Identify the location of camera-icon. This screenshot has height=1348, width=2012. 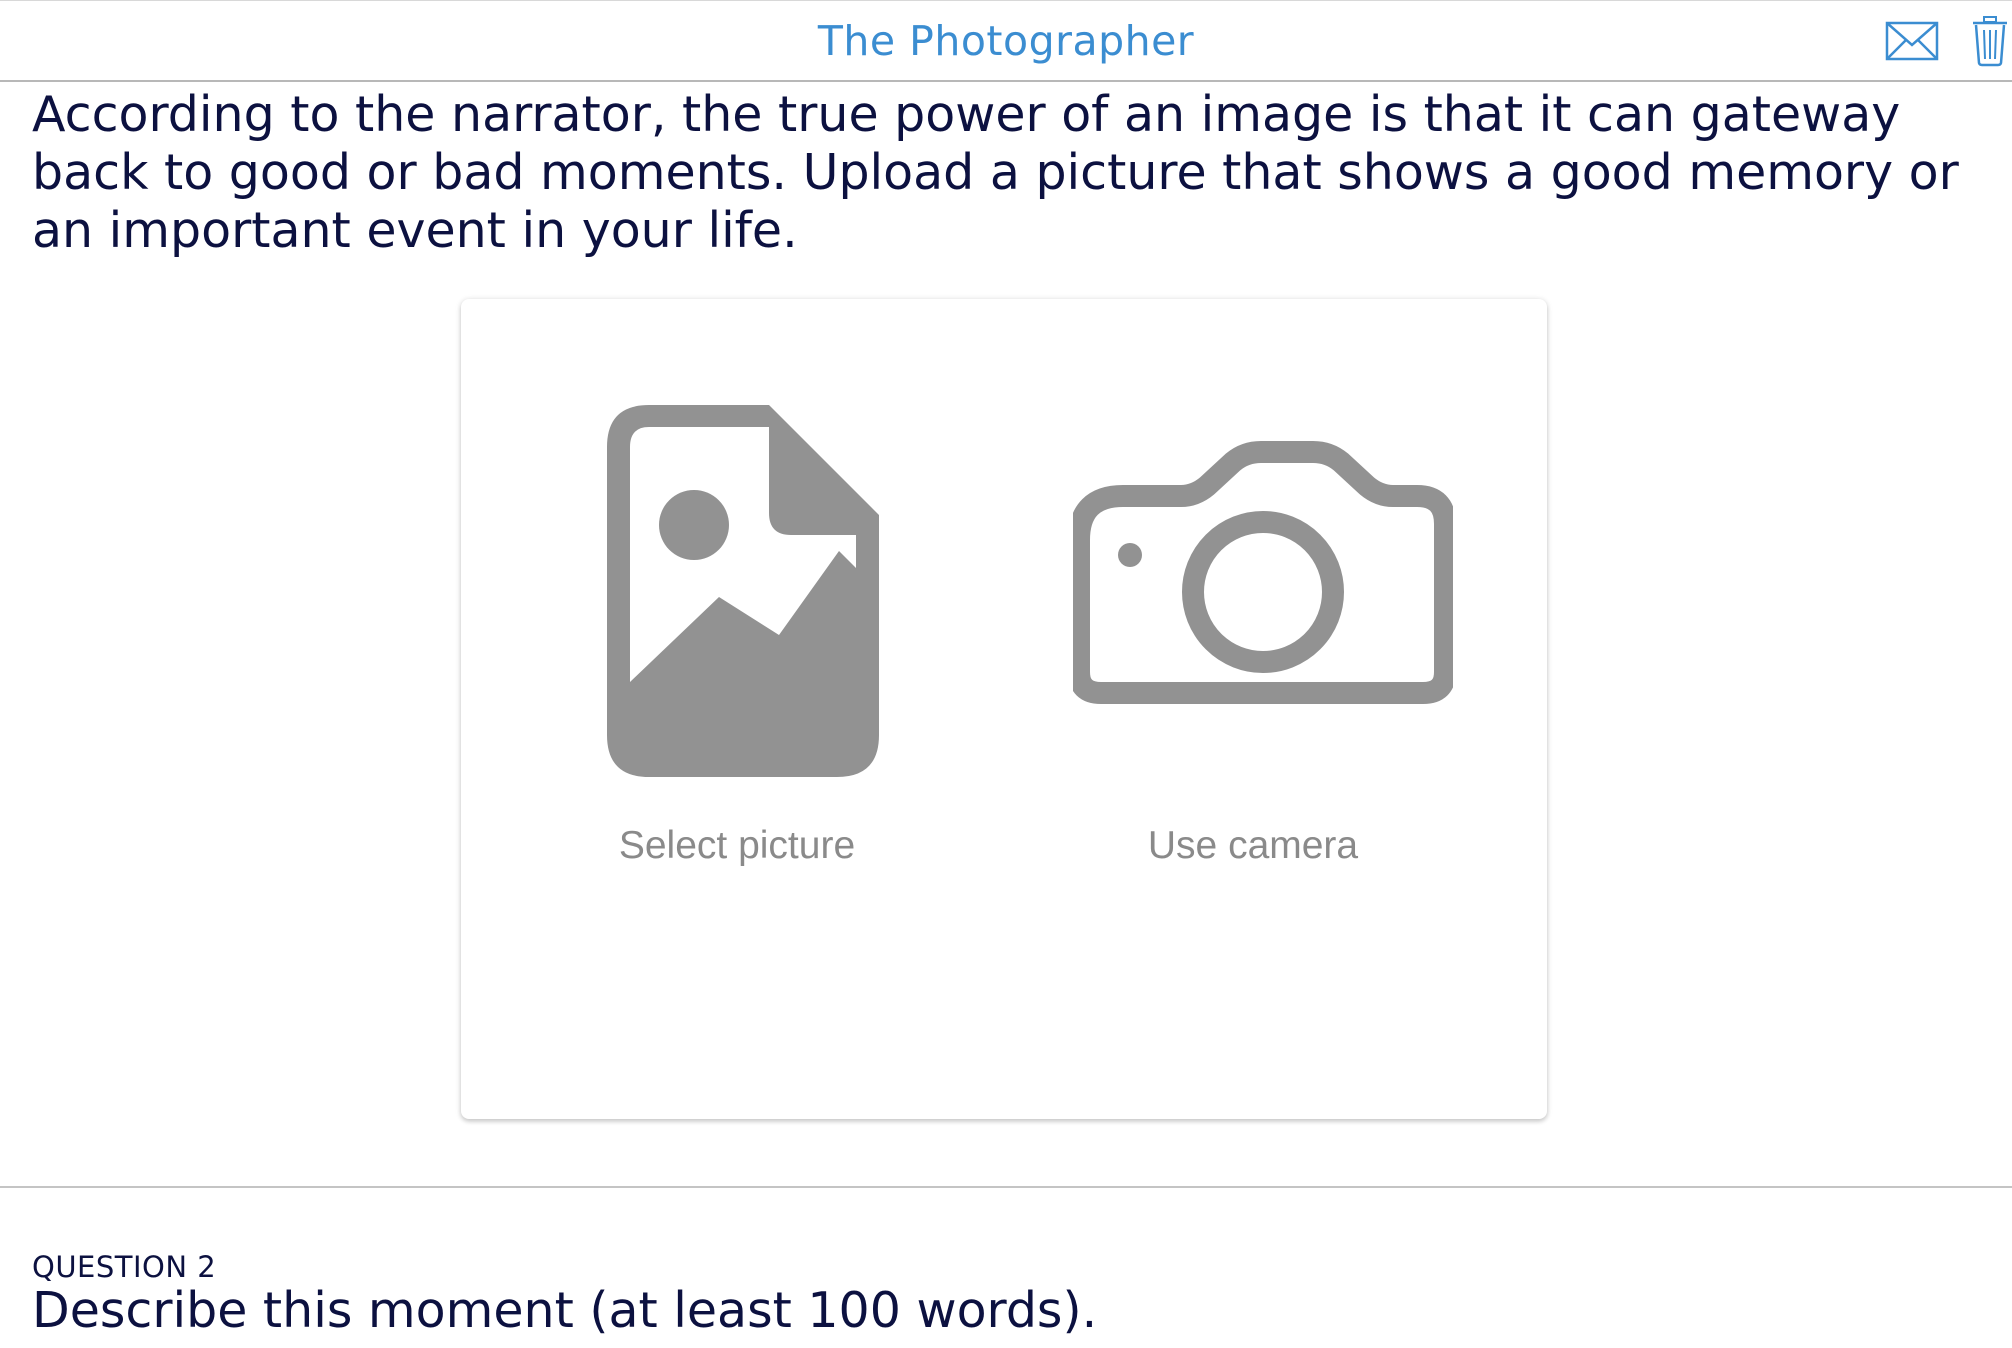
(1263, 572).